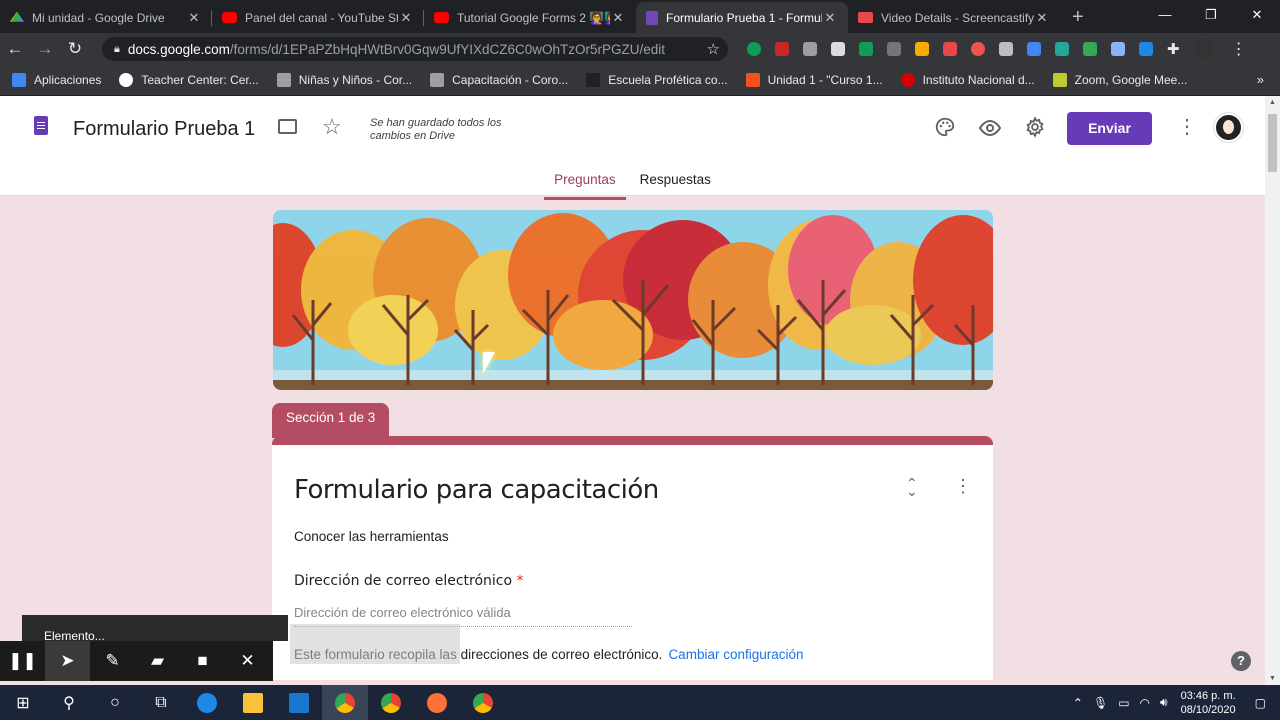 The width and height of the screenshot is (1280, 720). What do you see at coordinates (1145, 703) in the screenshot?
I see `wifi-icon: ◠` at bounding box center [1145, 703].